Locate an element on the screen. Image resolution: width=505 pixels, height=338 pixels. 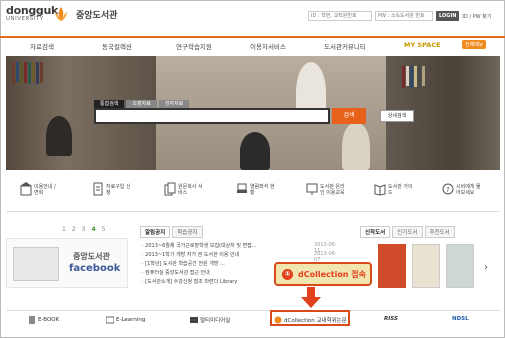
page-2: 2 is located at coordinates (74, 229).